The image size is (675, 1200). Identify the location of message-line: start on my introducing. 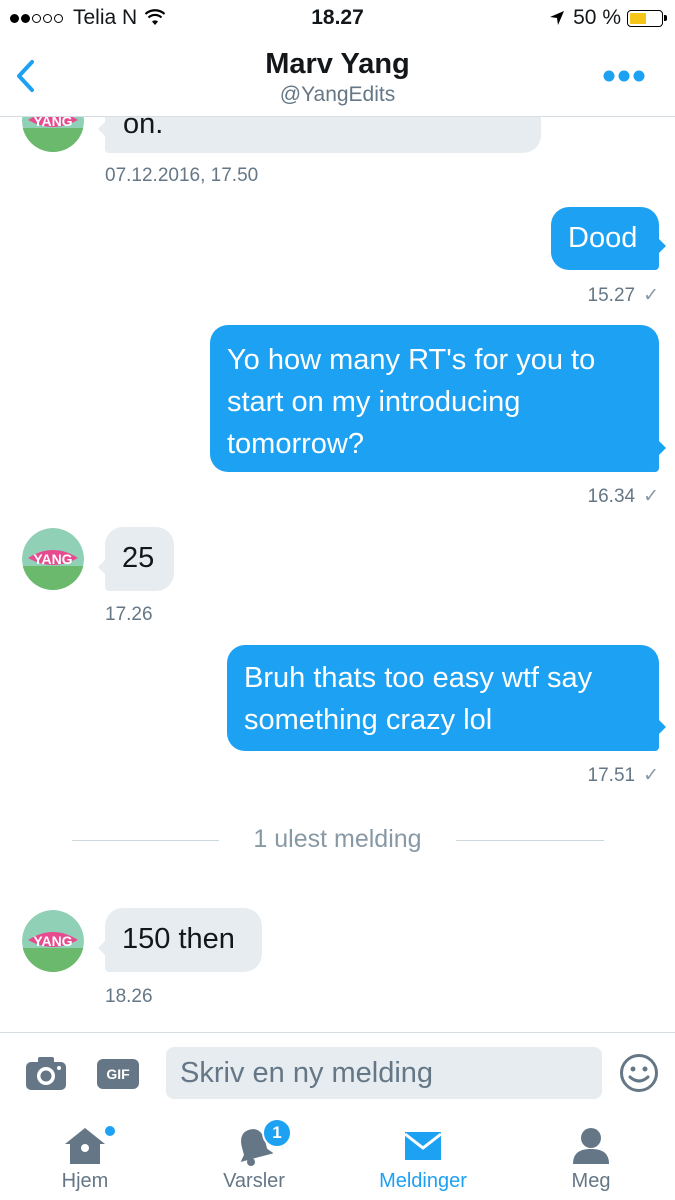
(374, 402).